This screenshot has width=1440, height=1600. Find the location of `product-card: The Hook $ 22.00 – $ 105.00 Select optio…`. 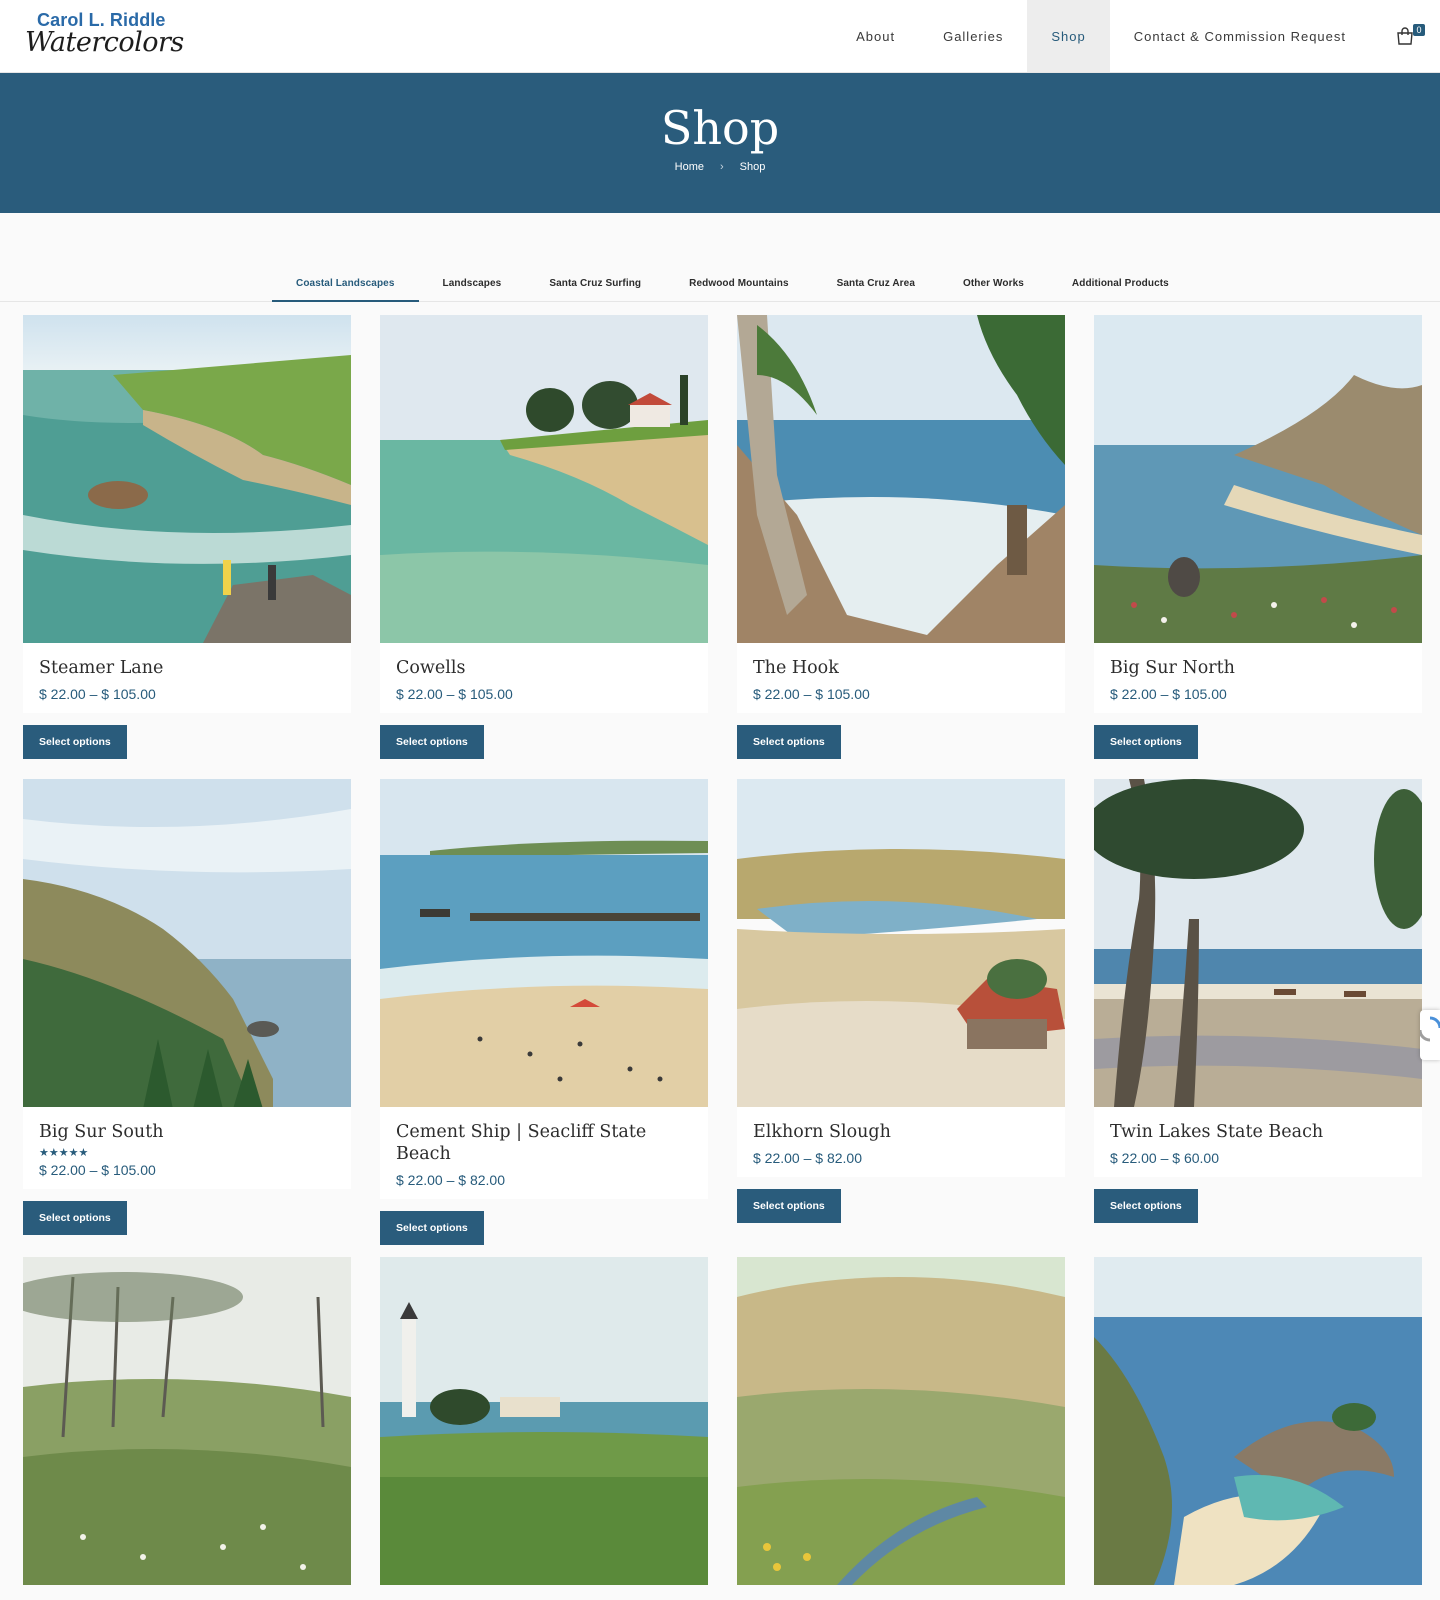

product-card: The Hook $ 22.00 – $ 105.00 Select optio… is located at coordinates (901, 537).